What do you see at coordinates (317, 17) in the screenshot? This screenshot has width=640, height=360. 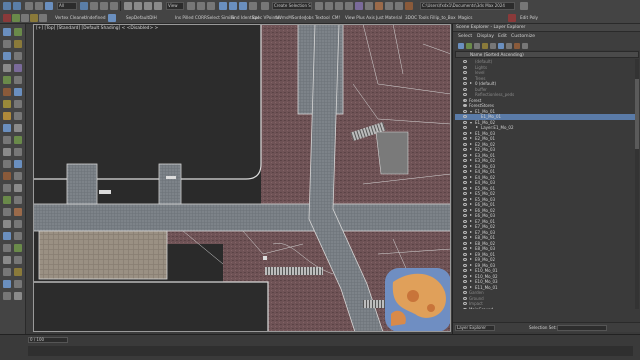 I see `script-button: Jobs Textool` at bounding box center [317, 17].